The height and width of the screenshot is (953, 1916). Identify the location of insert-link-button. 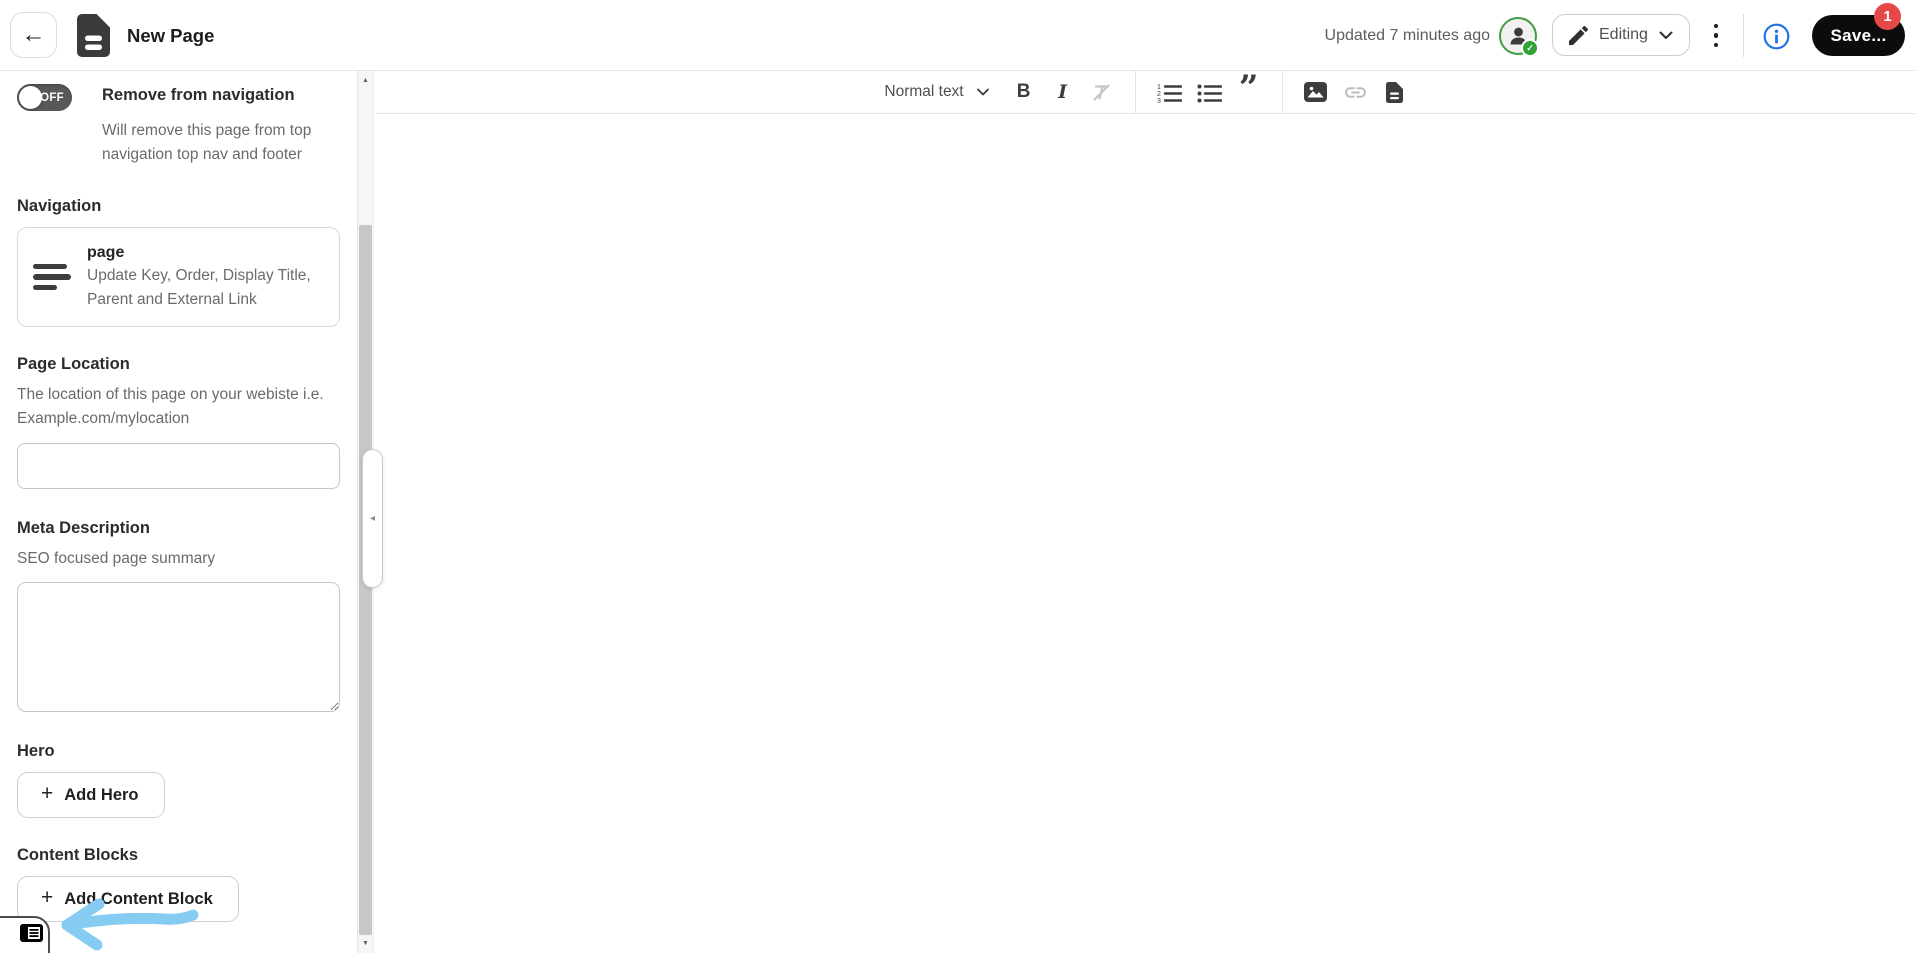
(1355, 92).